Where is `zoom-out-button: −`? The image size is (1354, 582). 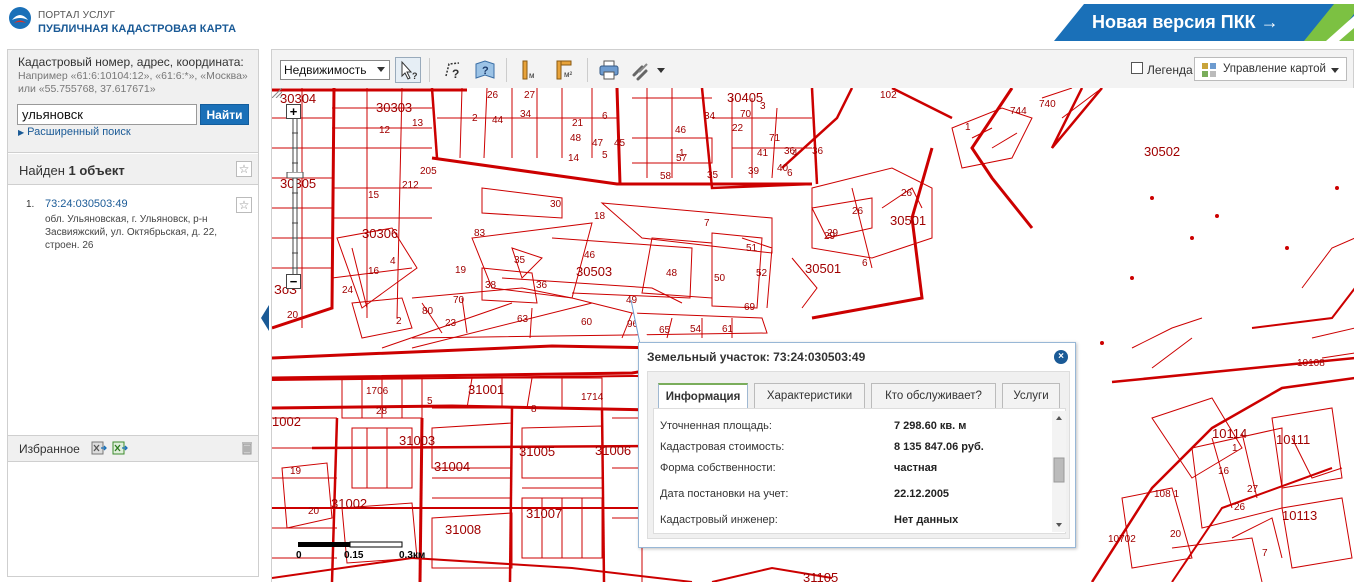
zoom-out-button: − is located at coordinates (293, 281).